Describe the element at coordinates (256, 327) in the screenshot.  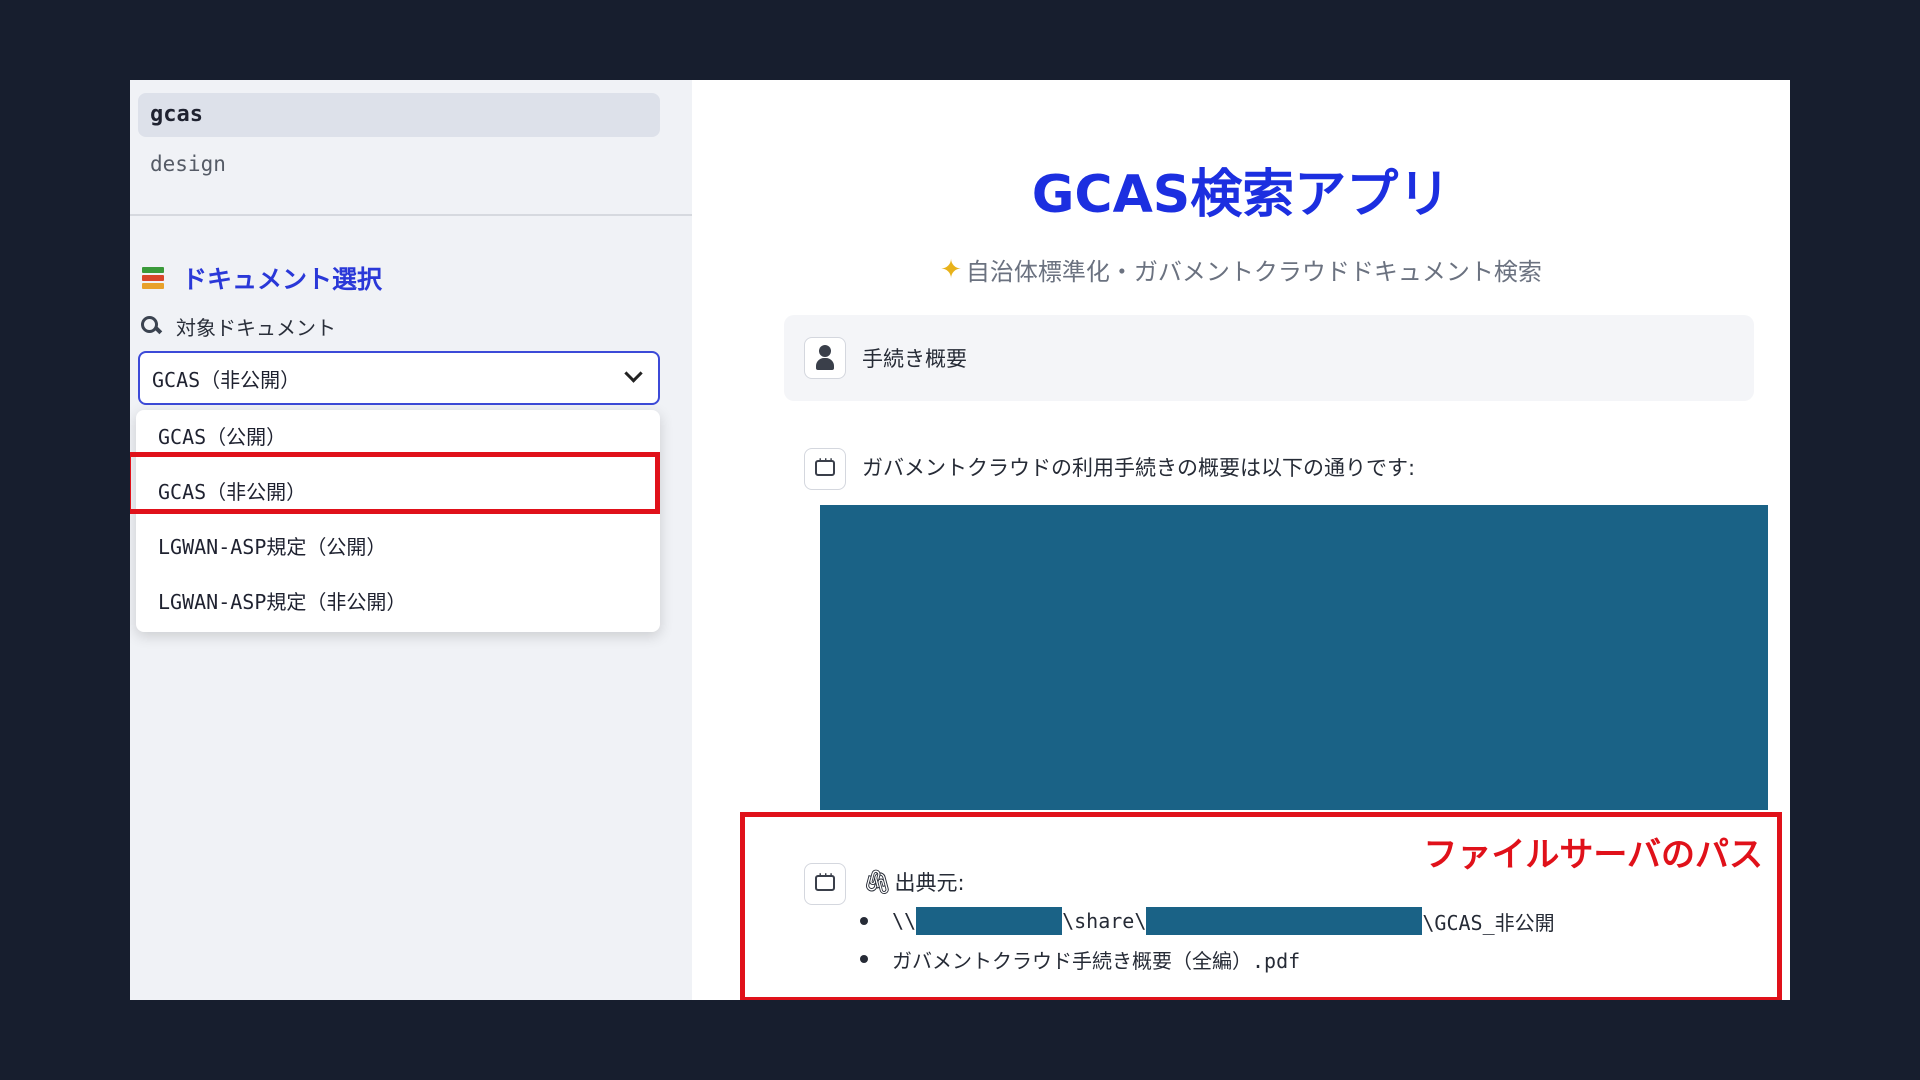
I see `field-label-text: 対象ドキュメント` at that location.